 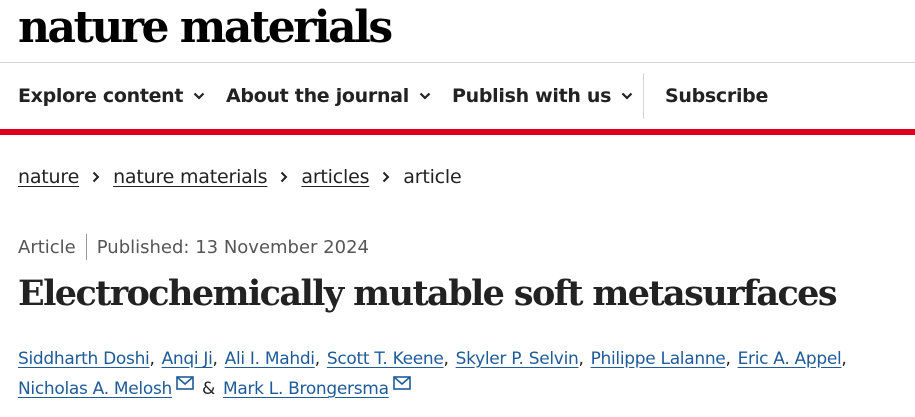 What do you see at coordinates (517, 359) in the screenshot?
I see `author-link: Skyler P. Selvin` at bounding box center [517, 359].